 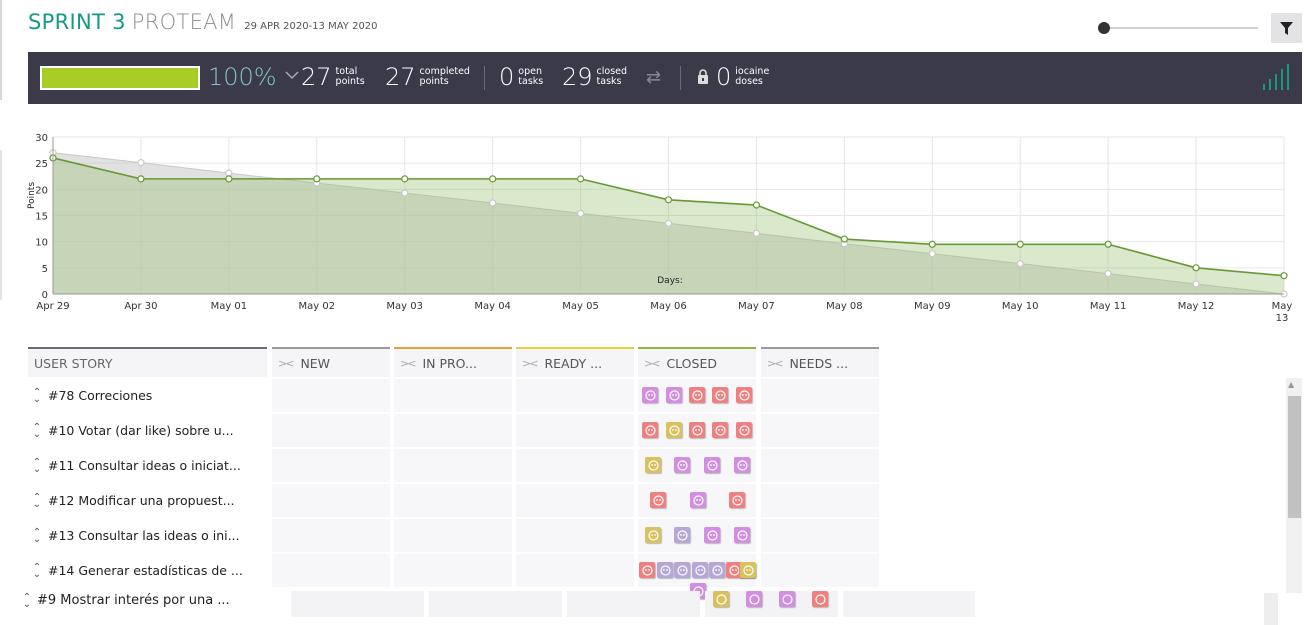 I want to click on x-tick-label: May 12, so click(x=1196, y=306).